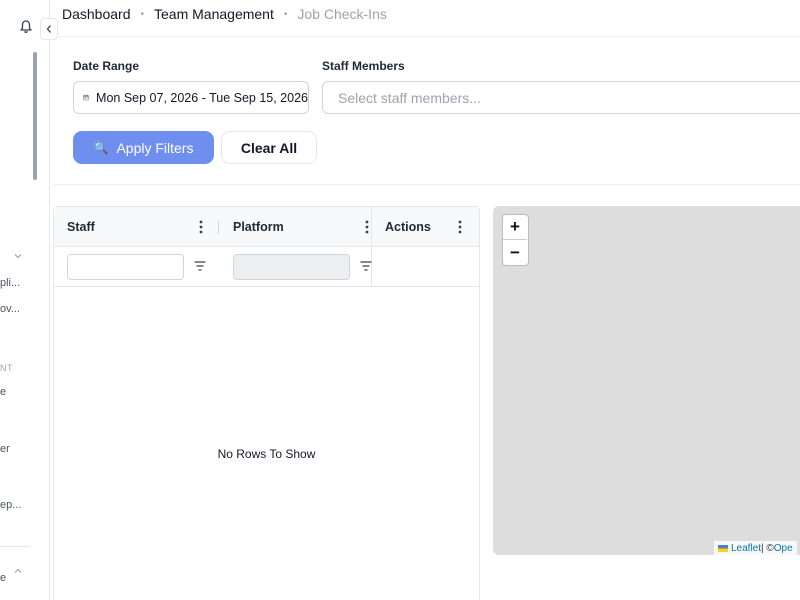 This screenshot has height=600, width=800. I want to click on staff-members-label: Staff Members, so click(363, 66).